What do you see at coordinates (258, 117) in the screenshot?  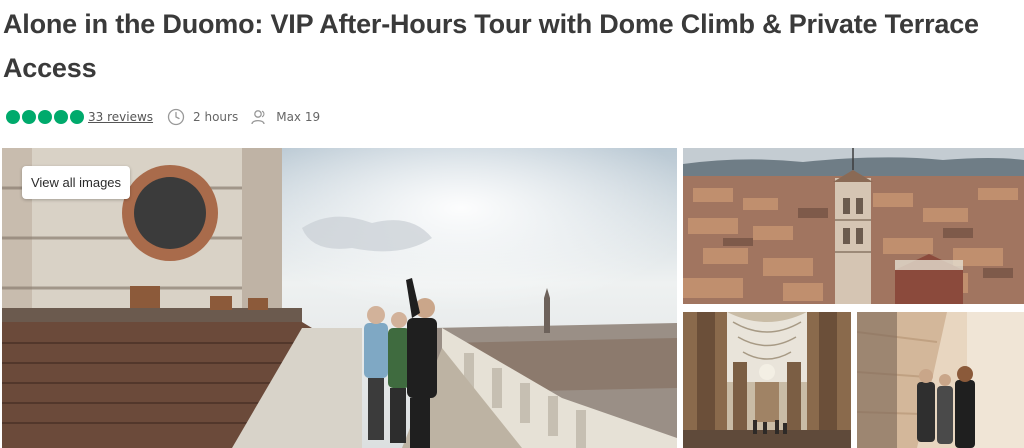 I see `group-icon` at bounding box center [258, 117].